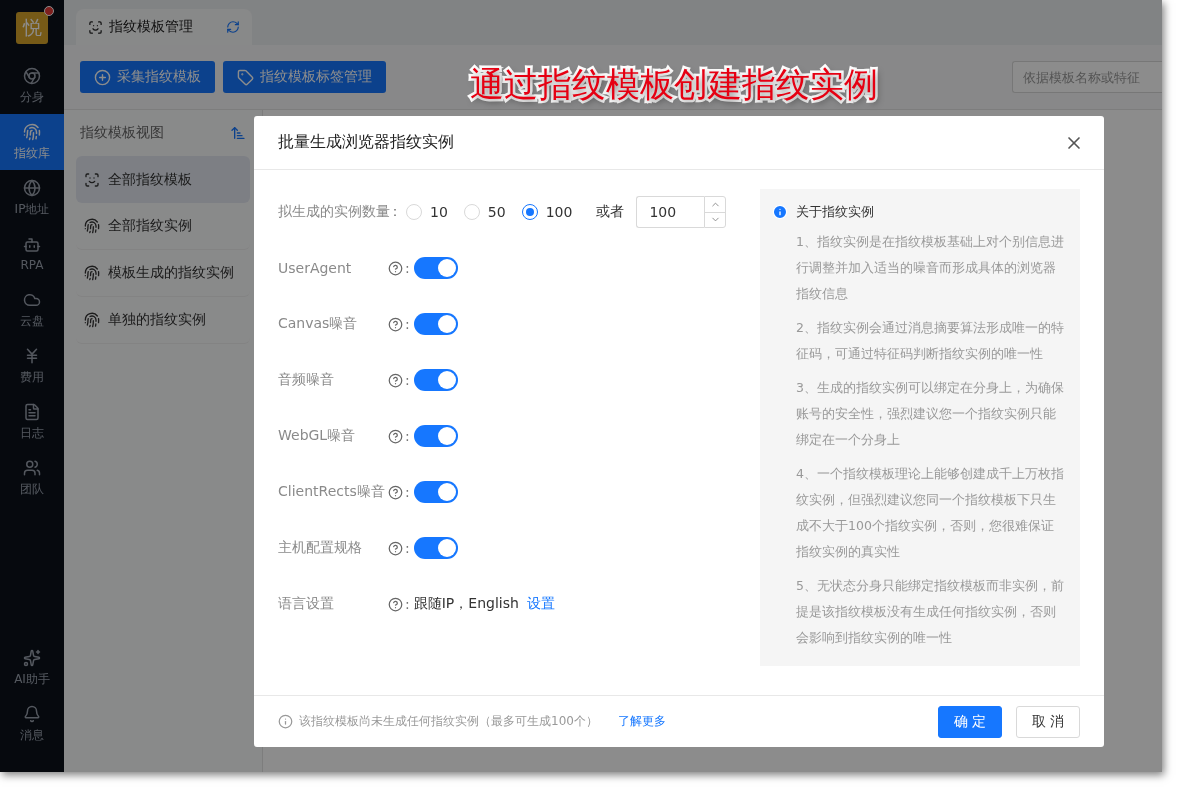  I want to click on toolbar-button: 采集指纹模板, so click(147, 77).